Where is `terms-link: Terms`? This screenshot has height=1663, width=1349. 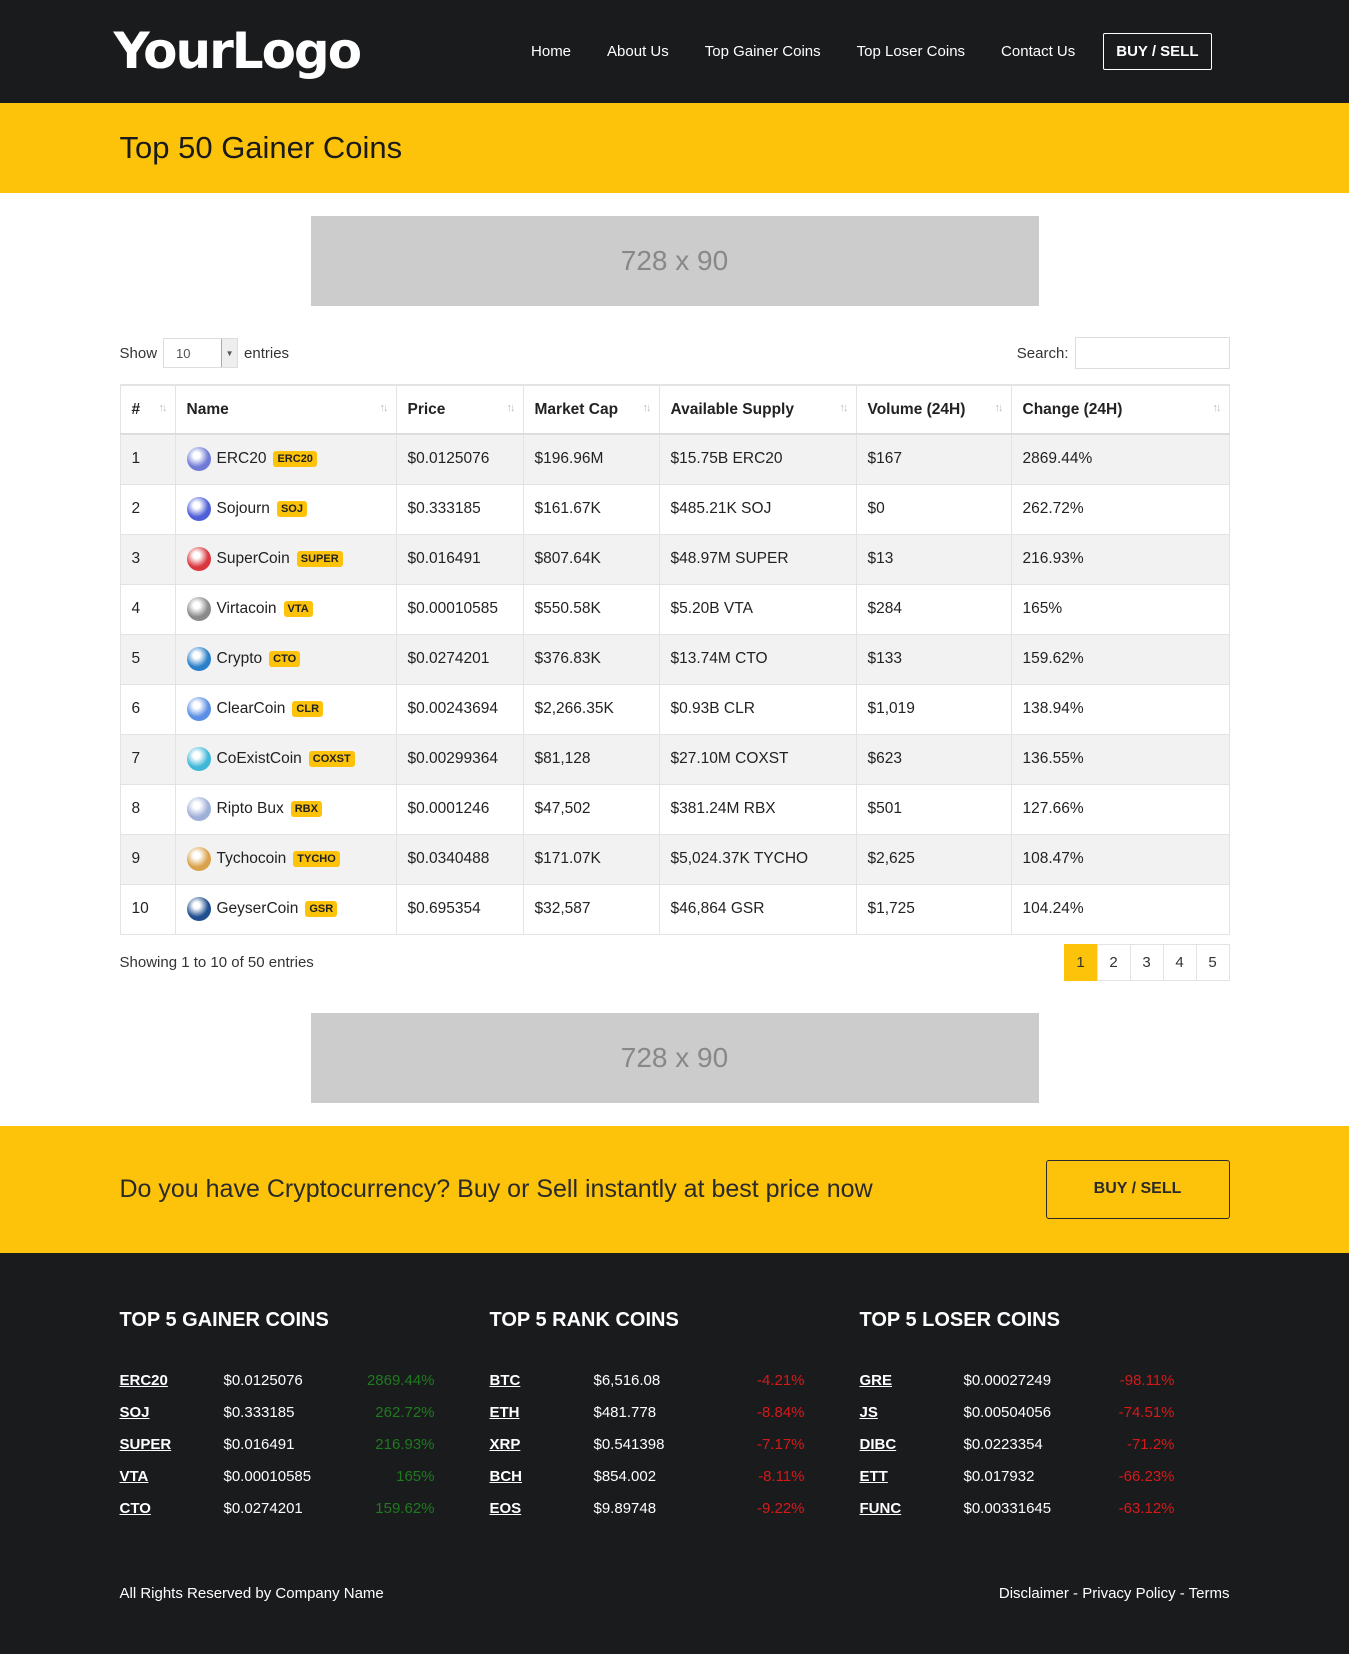
terms-link: Terms is located at coordinates (1209, 1593).